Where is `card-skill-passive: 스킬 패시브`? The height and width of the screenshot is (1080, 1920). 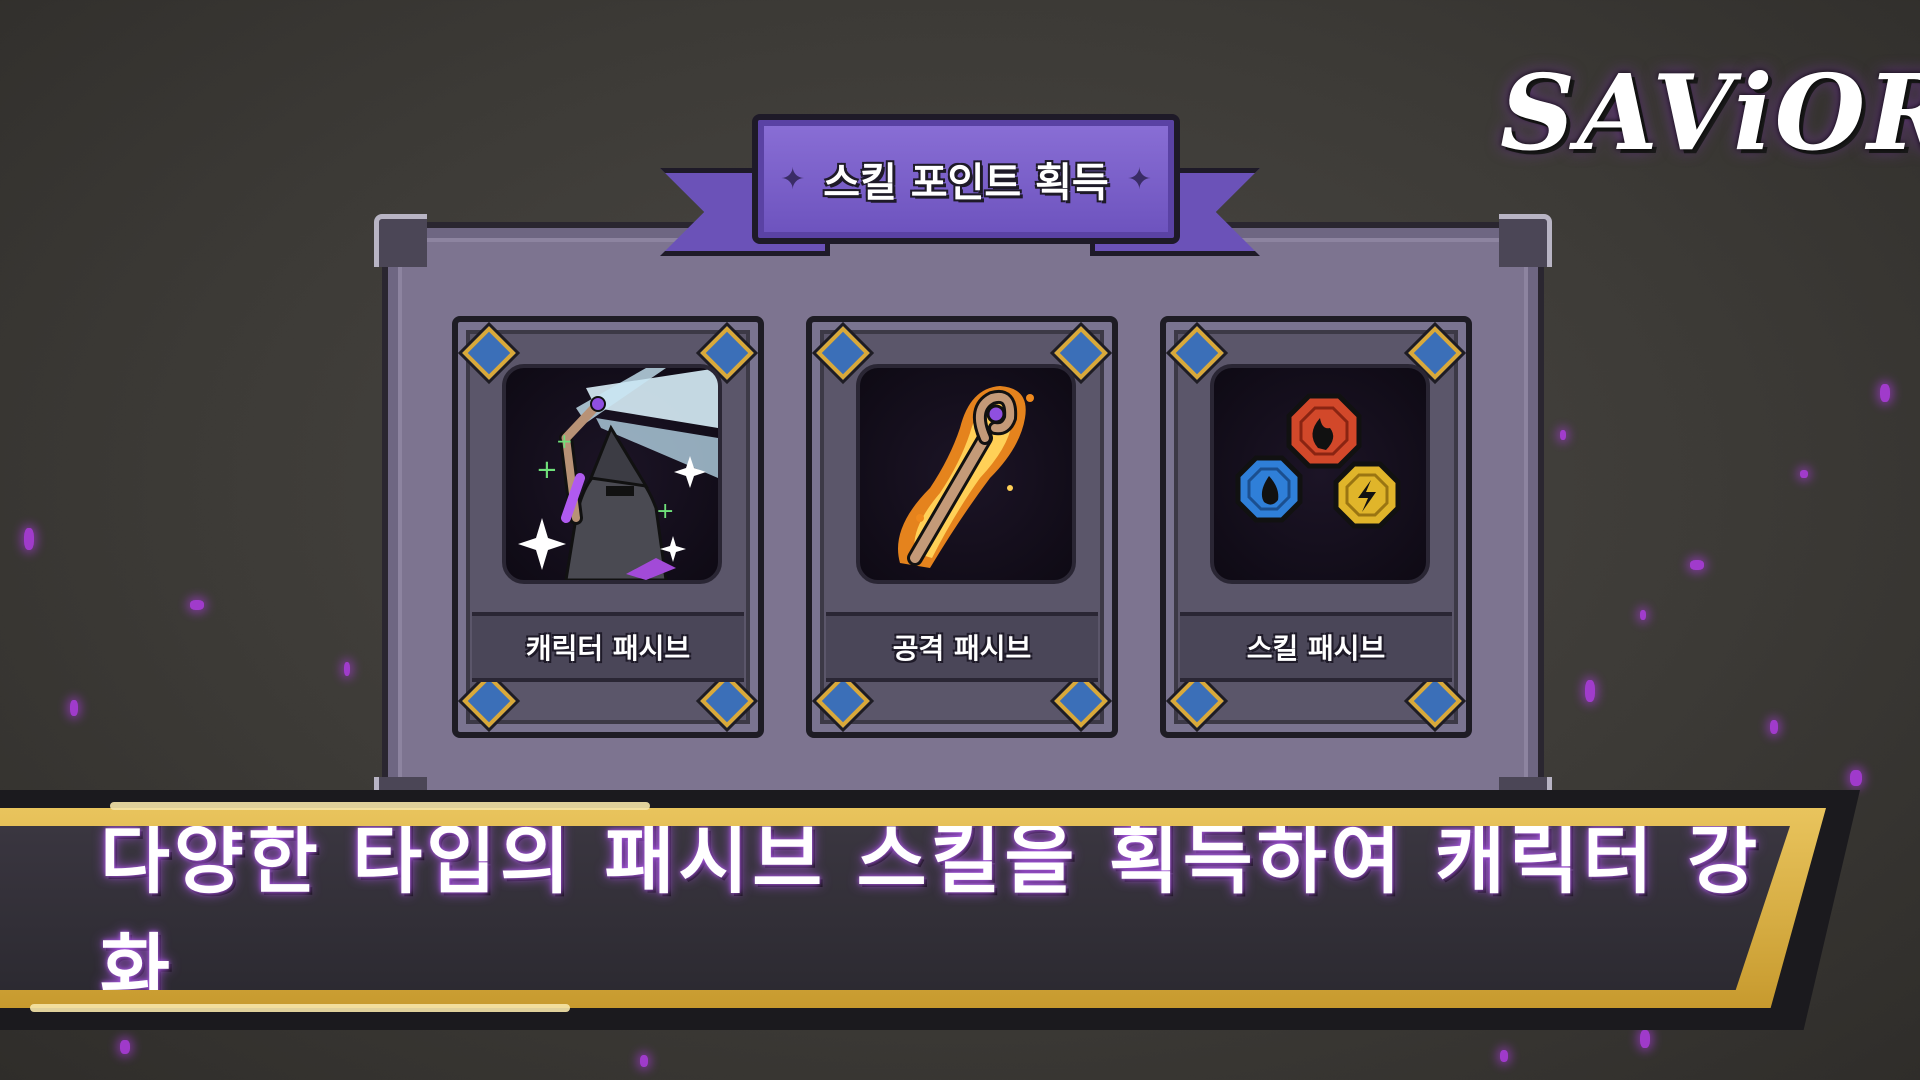
card-skill-passive: 스킬 패시브 is located at coordinates (1316, 527).